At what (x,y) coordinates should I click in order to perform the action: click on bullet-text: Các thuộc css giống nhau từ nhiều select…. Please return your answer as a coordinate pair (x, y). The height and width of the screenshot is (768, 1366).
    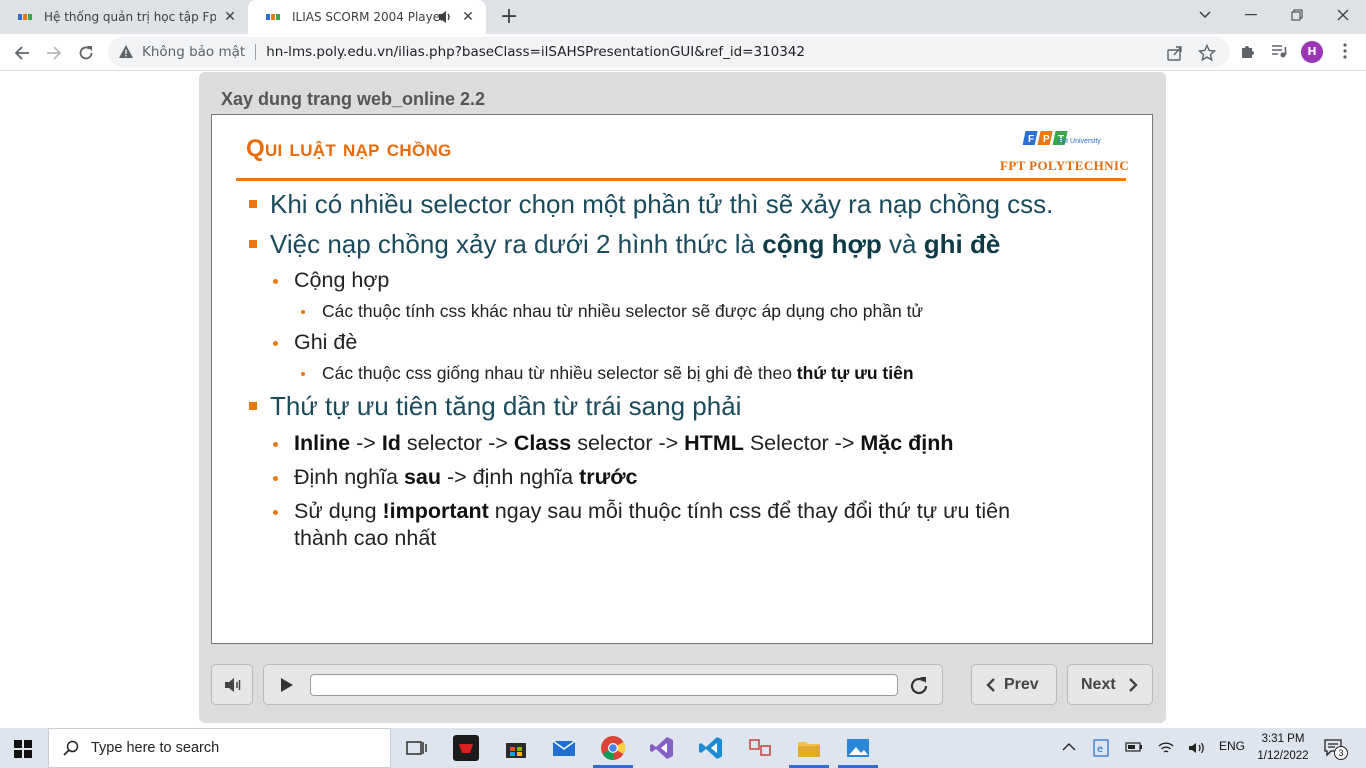
    Looking at the image, I should click on (559, 373).